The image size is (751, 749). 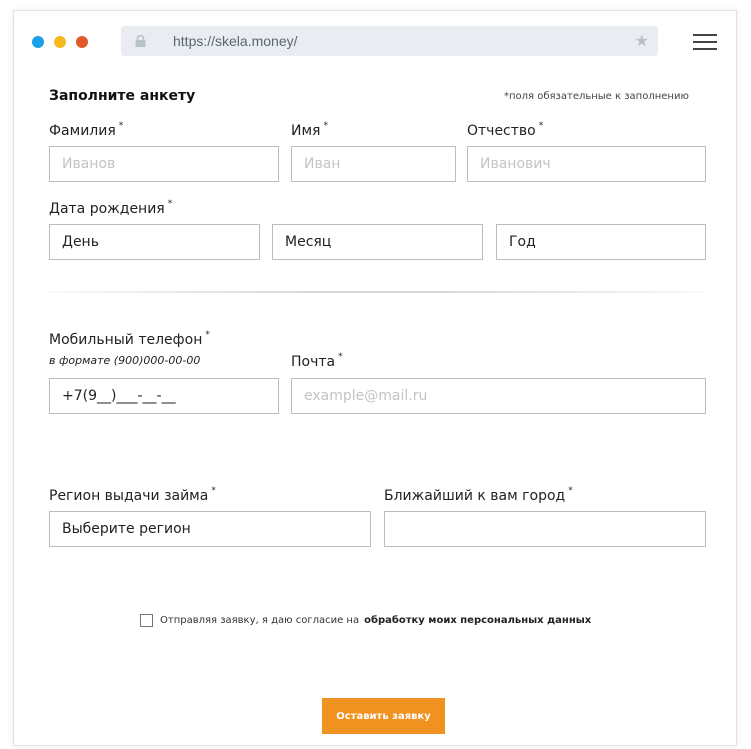 What do you see at coordinates (383, 716) in the screenshot?
I see `submit-button: Оставить заявку` at bounding box center [383, 716].